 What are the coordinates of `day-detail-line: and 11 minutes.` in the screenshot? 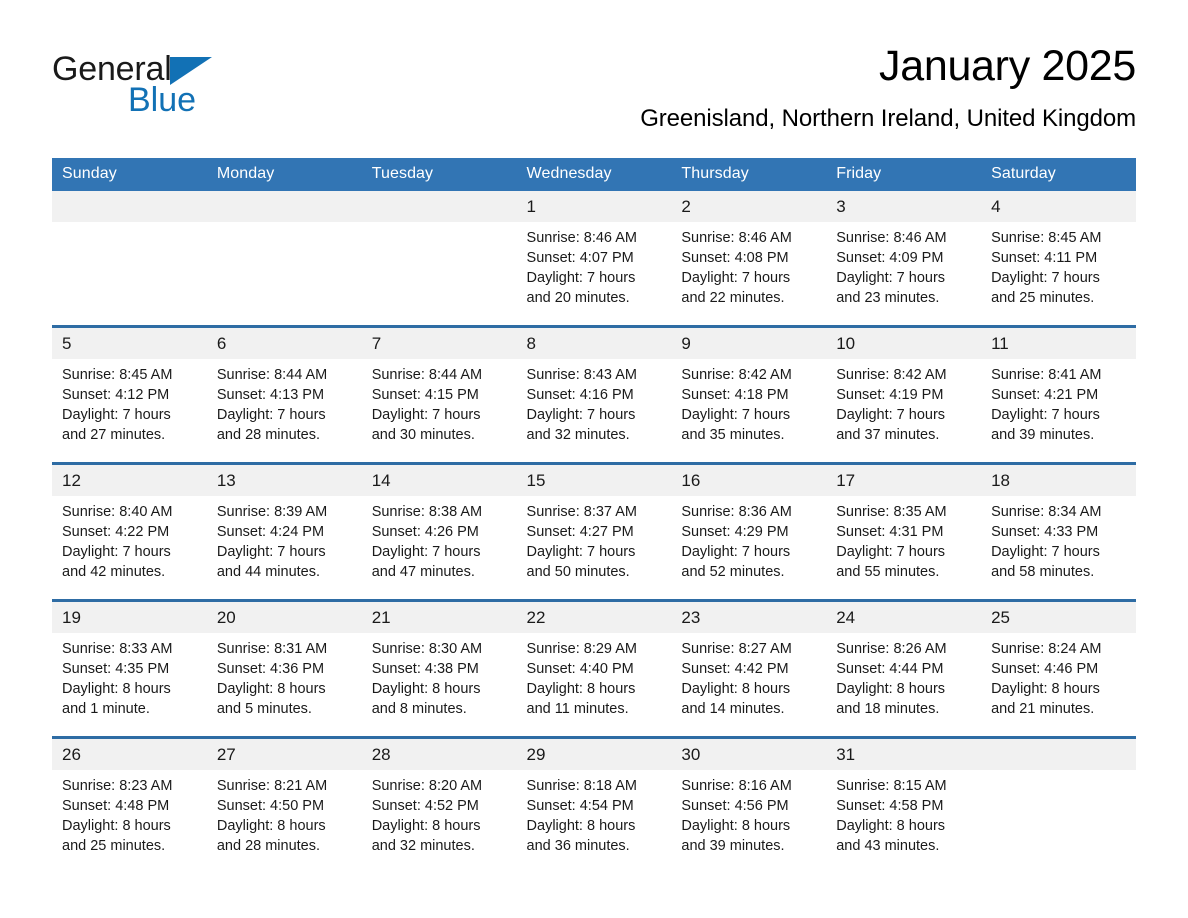 It's located at (577, 709).